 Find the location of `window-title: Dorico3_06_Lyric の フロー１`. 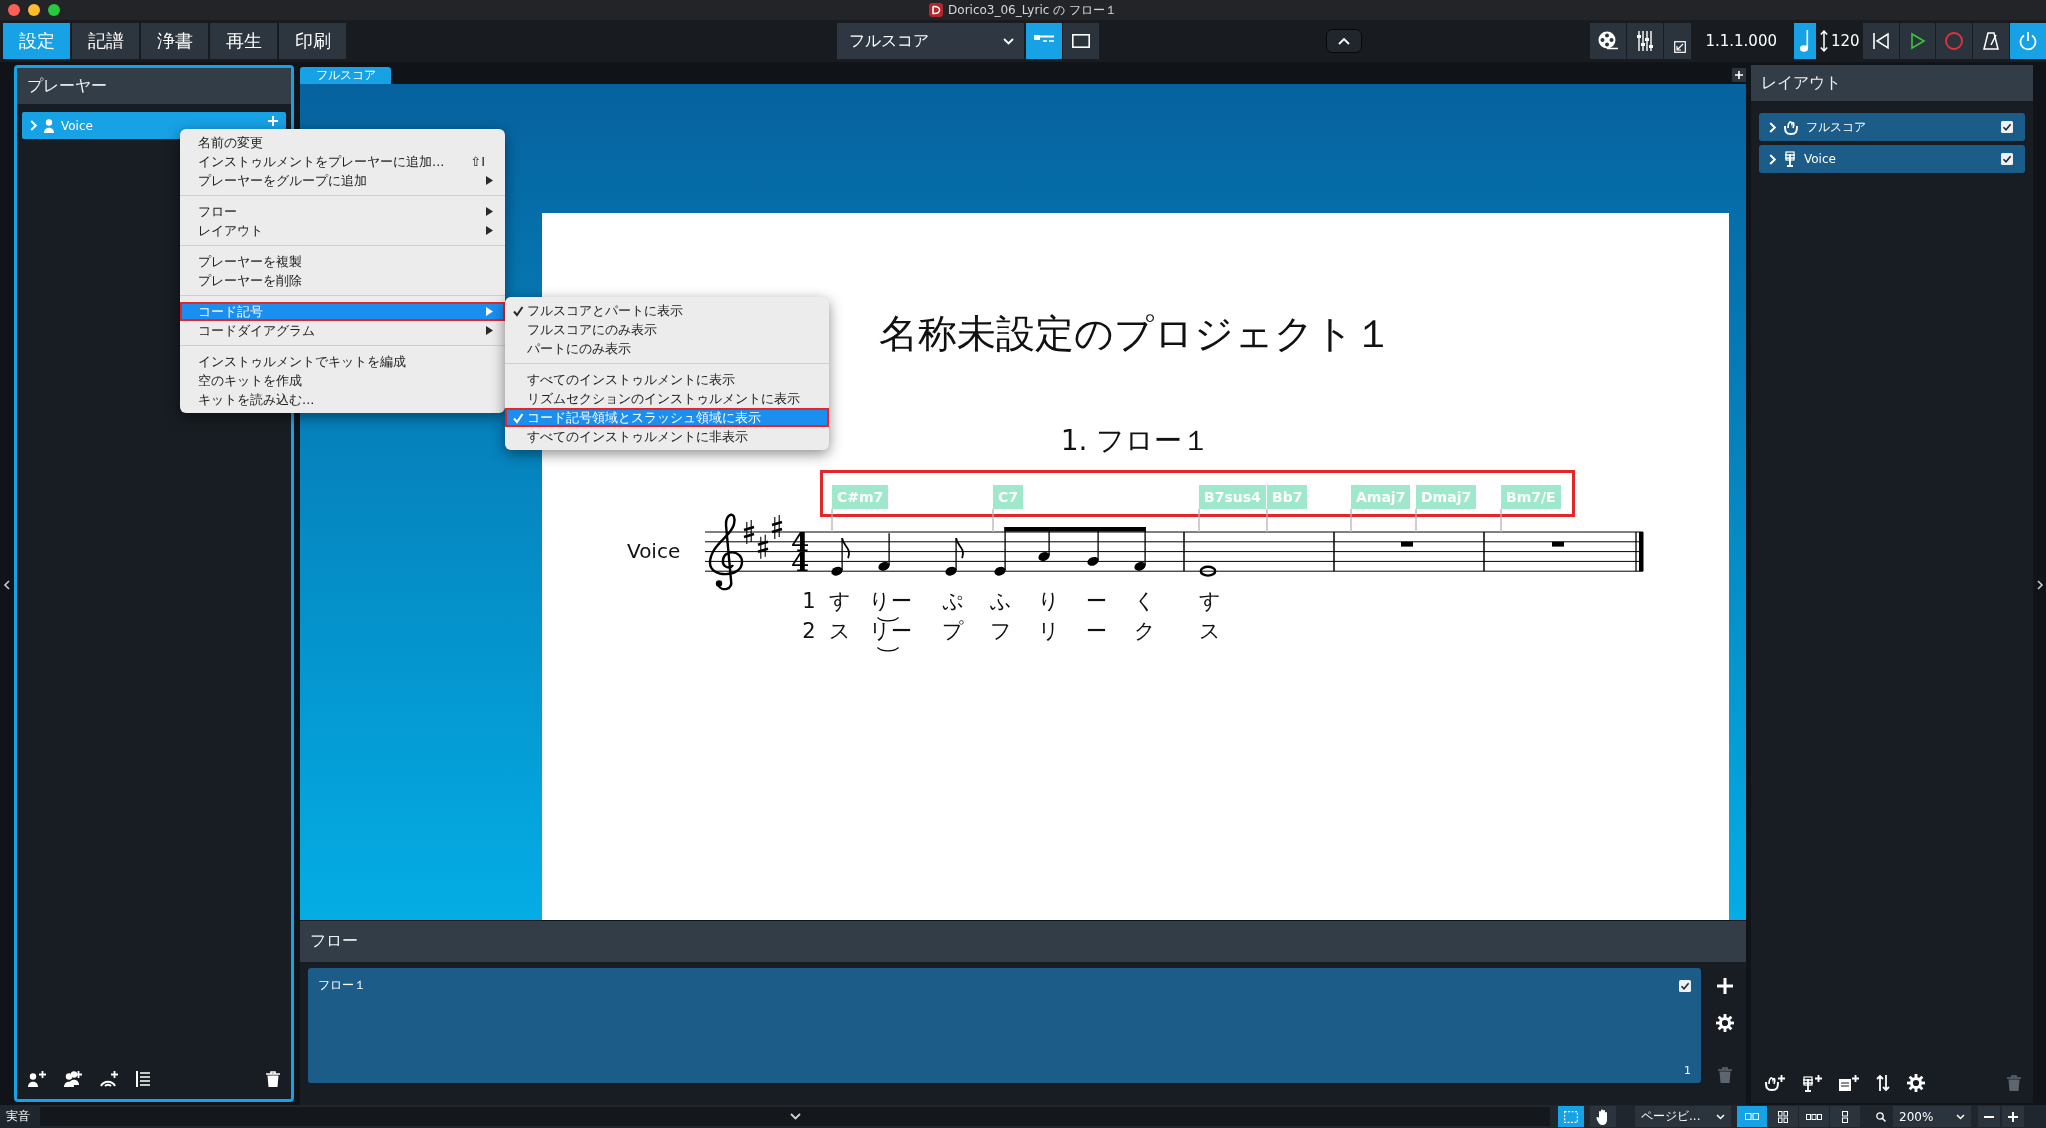

window-title: Dorico3_06_Lyric の フロー１ is located at coordinates (1032, 10).